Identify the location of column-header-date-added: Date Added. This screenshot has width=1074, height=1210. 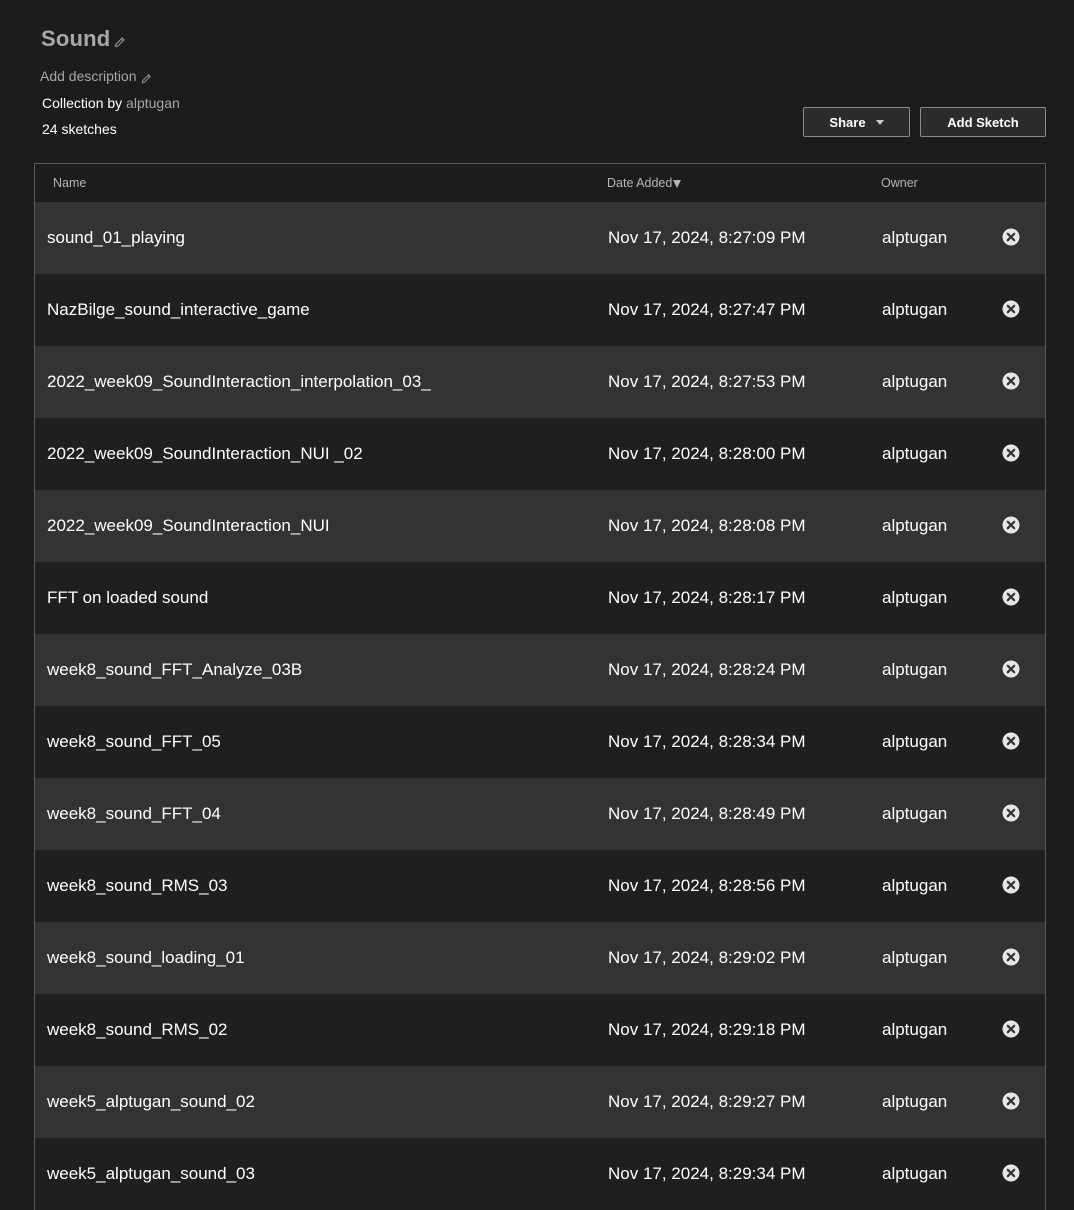
(644, 183).